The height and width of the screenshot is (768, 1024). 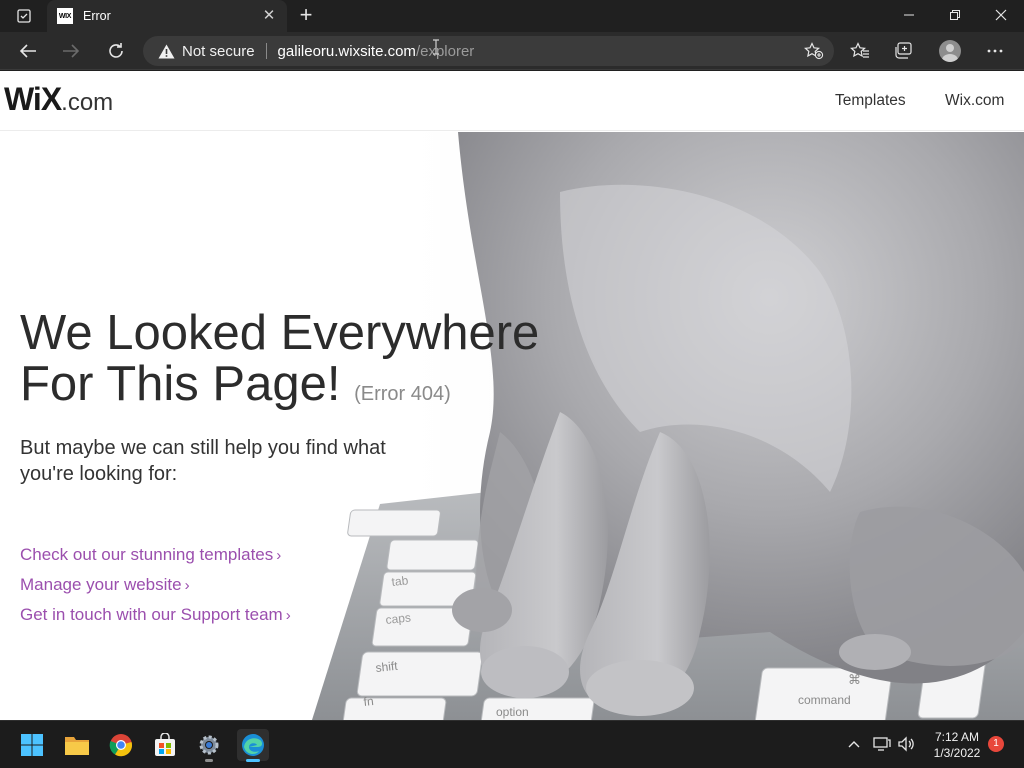 What do you see at coordinates (950, 51) in the screenshot?
I see `profile-avatar` at bounding box center [950, 51].